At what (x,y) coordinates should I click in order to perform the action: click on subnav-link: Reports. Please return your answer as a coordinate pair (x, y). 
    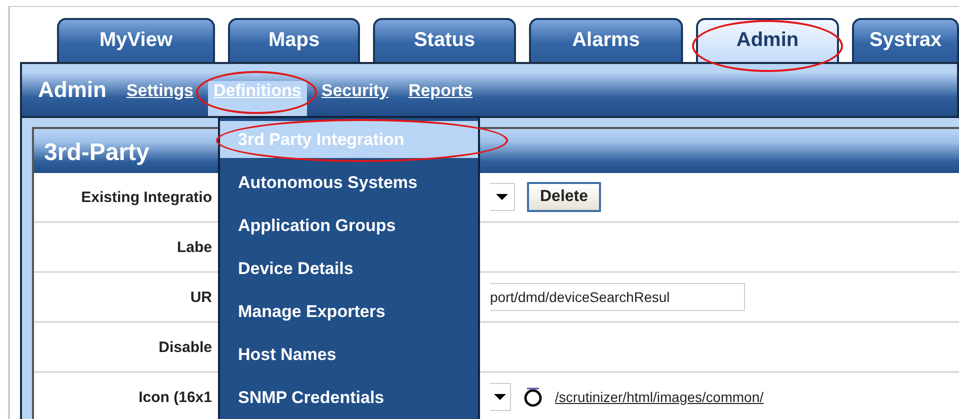
    Looking at the image, I should click on (440, 98).